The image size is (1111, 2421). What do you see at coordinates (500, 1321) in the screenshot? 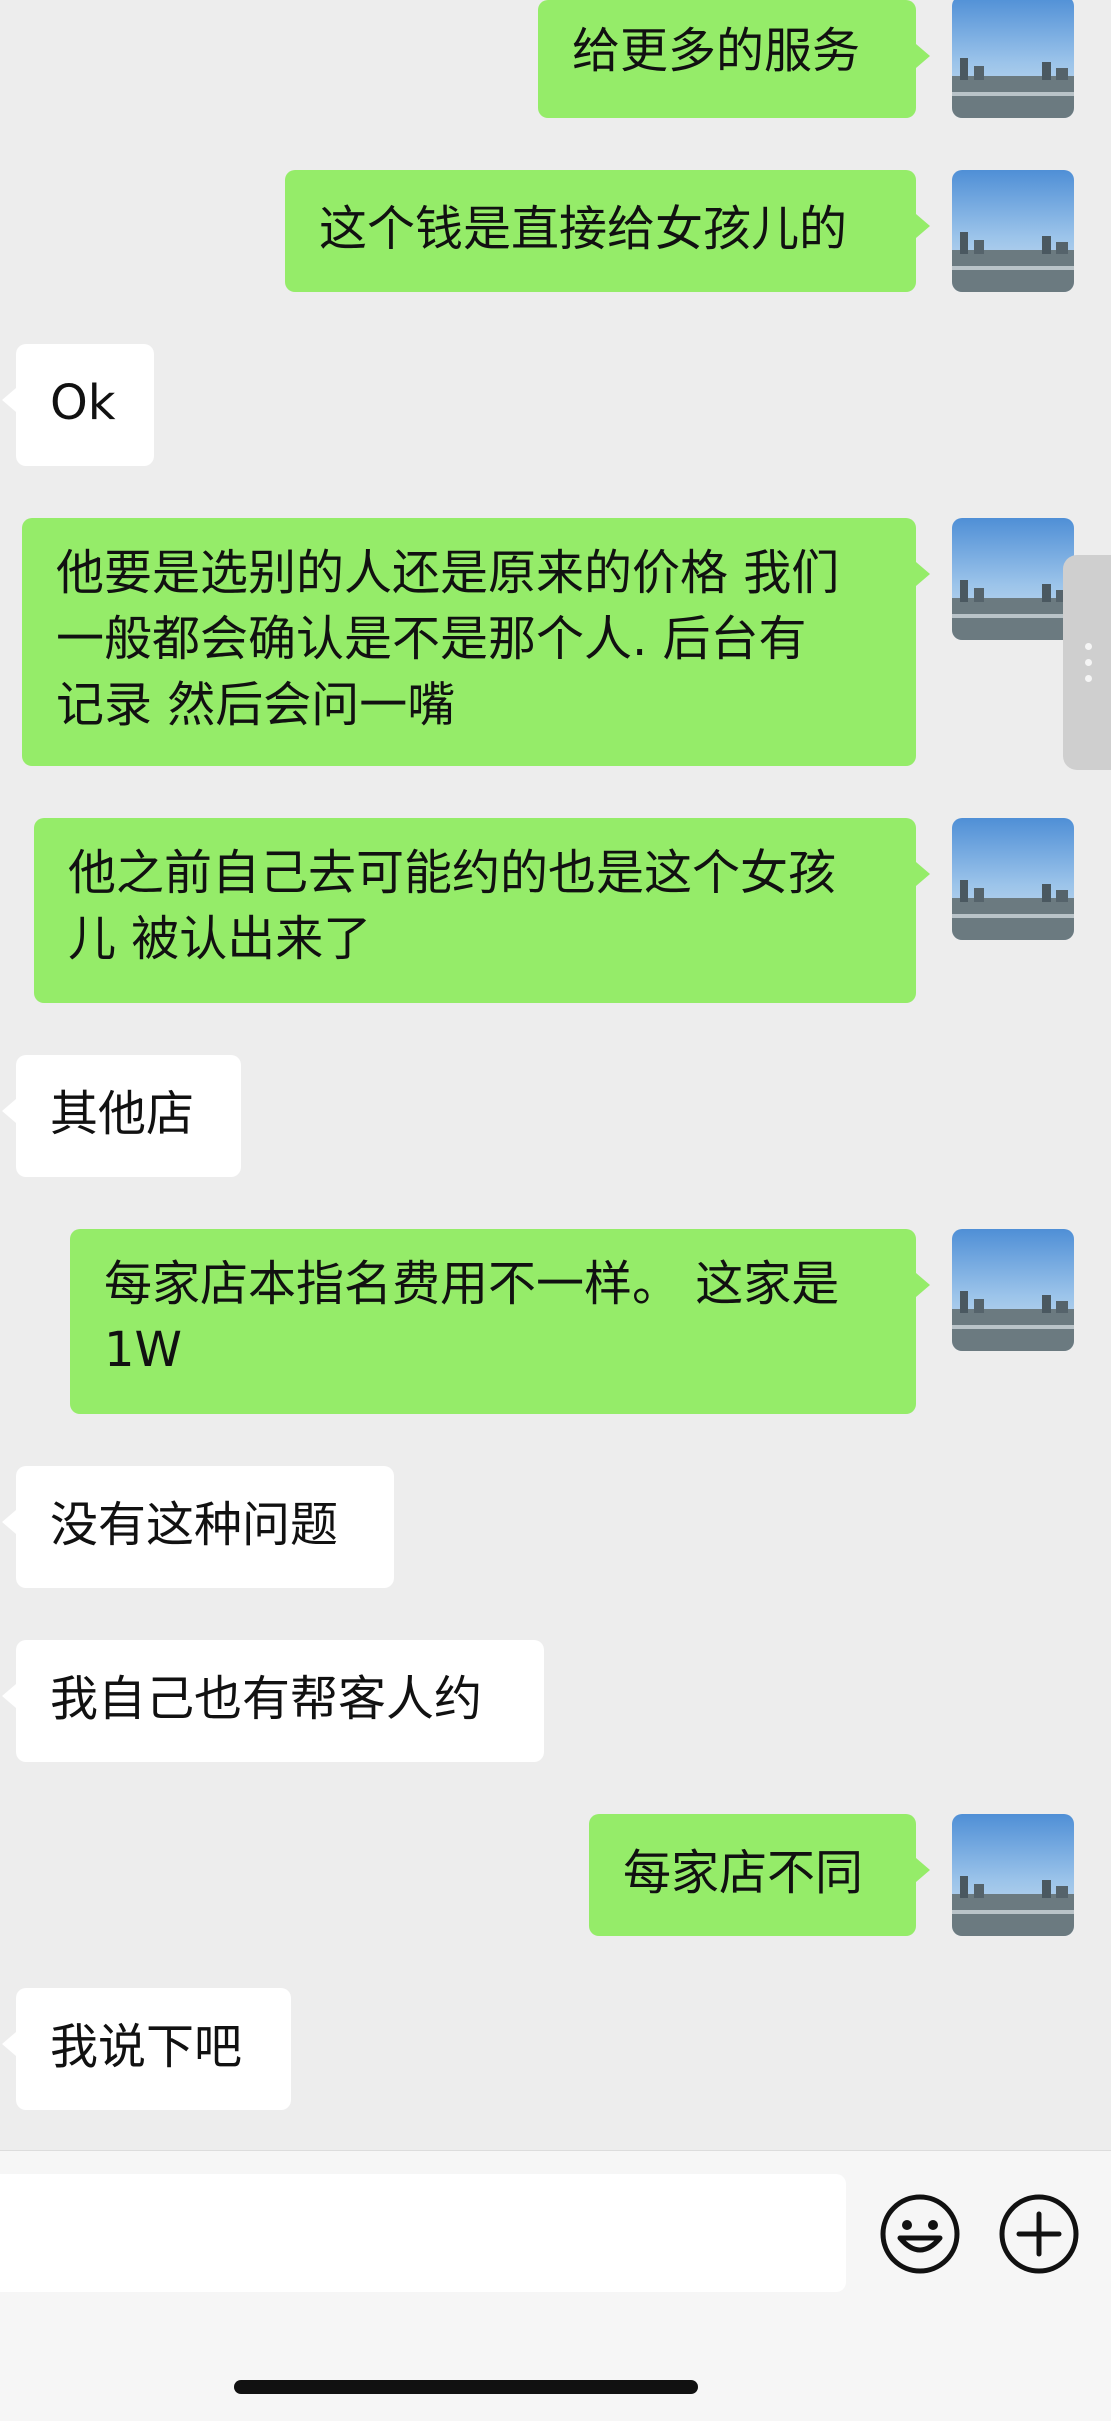
I see `message-bubble-sent: 每家店本指名费用不一样。 这家是 1W` at bounding box center [500, 1321].